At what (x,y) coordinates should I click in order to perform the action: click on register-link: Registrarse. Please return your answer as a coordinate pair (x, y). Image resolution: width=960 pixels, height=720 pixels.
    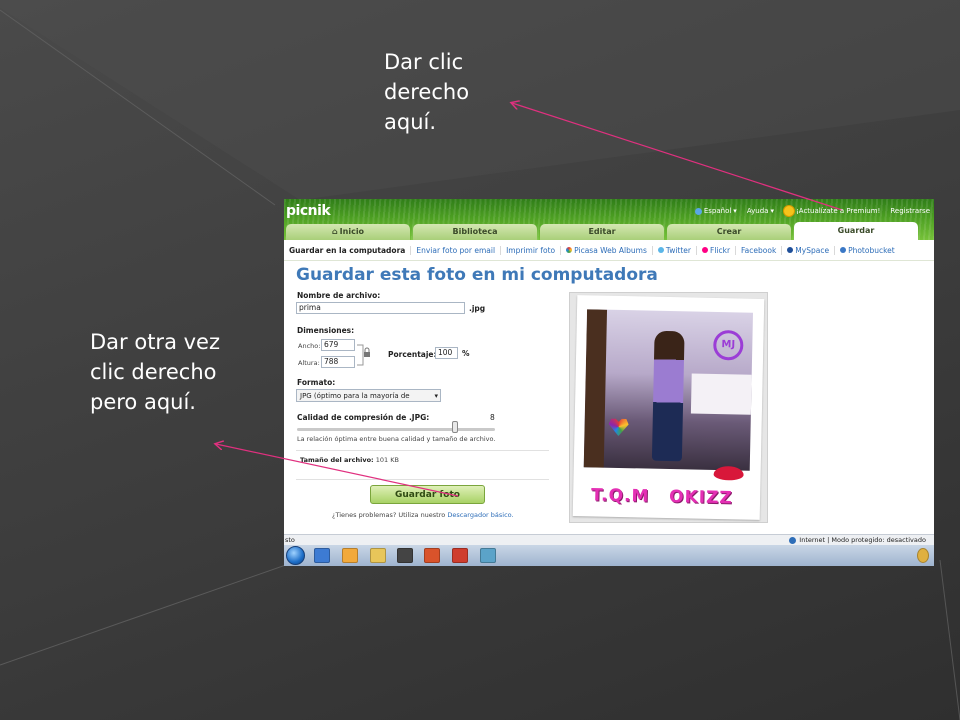
    Looking at the image, I should click on (910, 211).